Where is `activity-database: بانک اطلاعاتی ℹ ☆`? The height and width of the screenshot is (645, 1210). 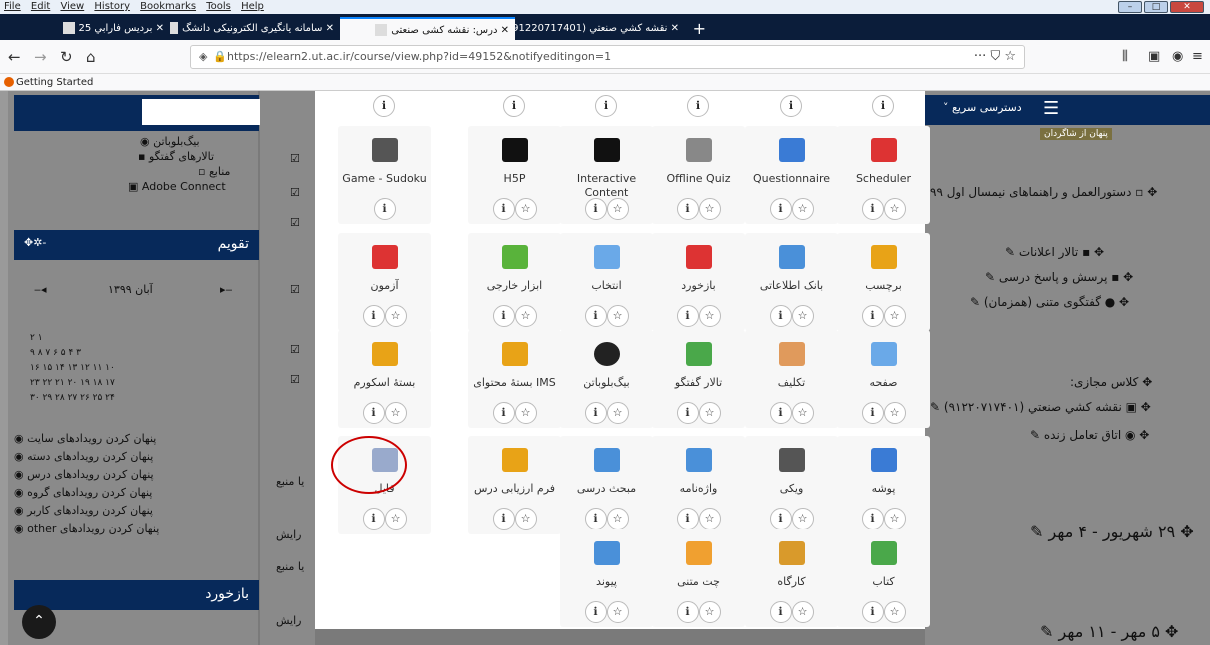
activity-database: بانک اطلاعاتی ℹ ☆ is located at coordinates (791, 282).